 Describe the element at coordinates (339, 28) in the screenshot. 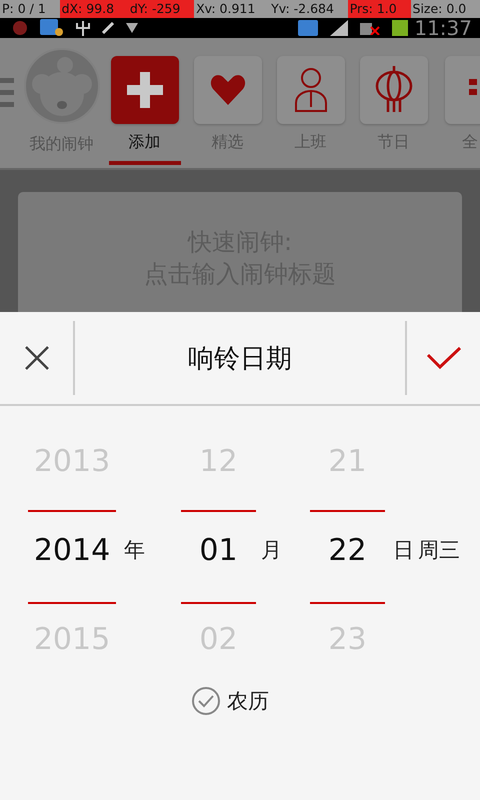

I see `signal-icon` at that location.